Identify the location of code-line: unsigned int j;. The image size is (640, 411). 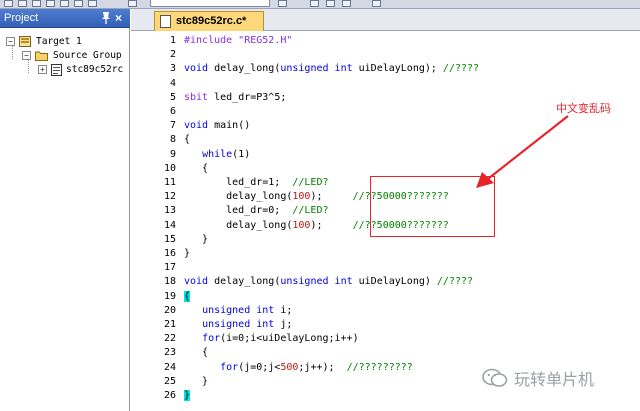
(238, 325).